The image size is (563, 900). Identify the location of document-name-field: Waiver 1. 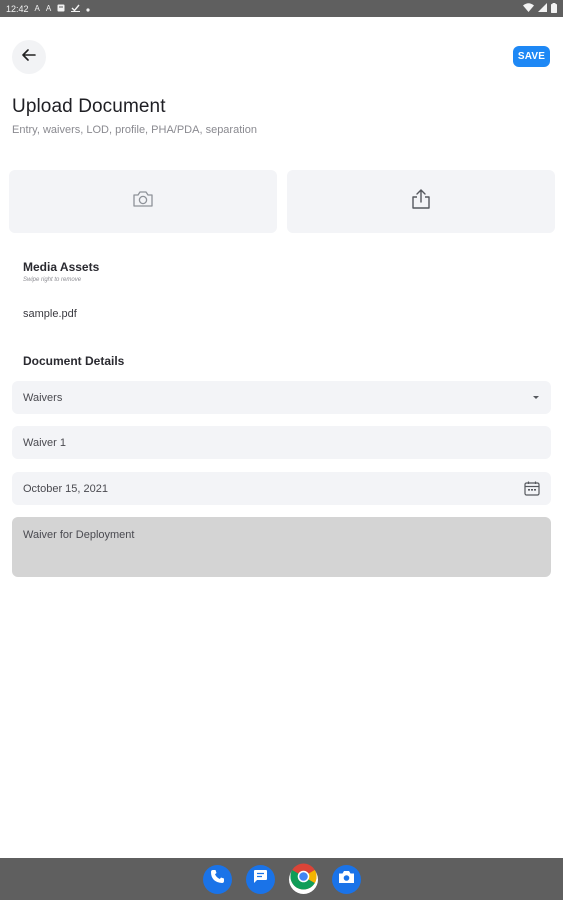
(281, 442).